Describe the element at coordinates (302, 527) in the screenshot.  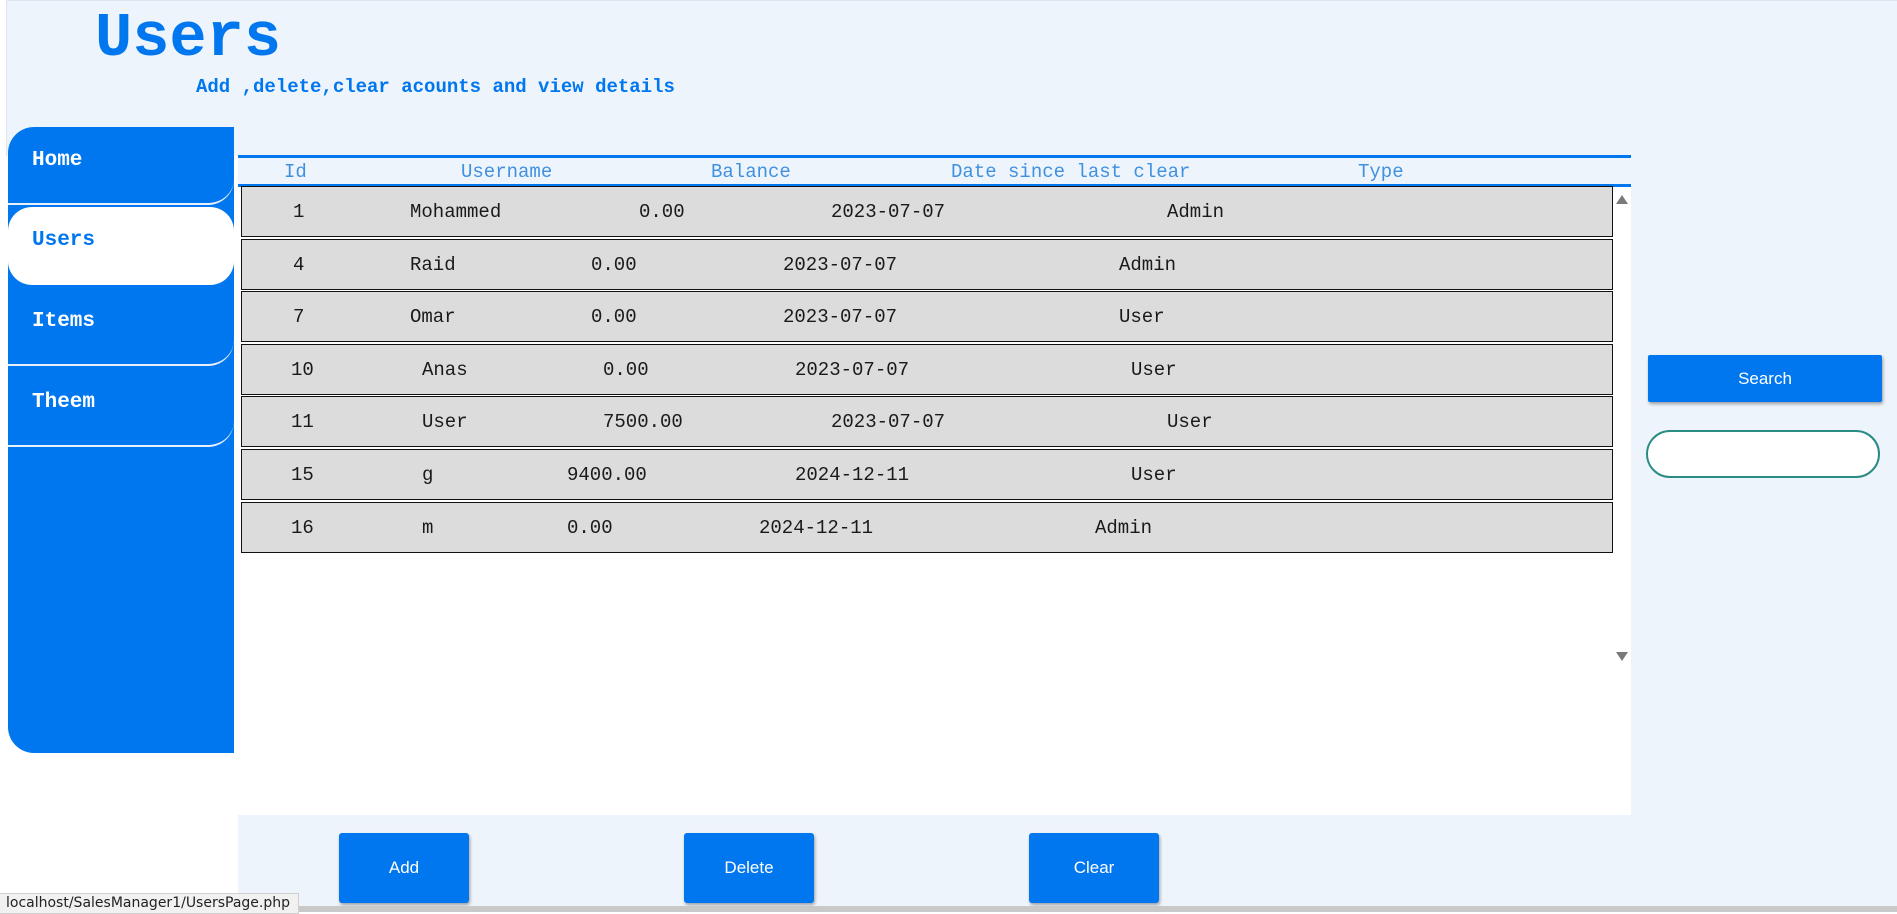
I see `cell-id: 16` at that location.